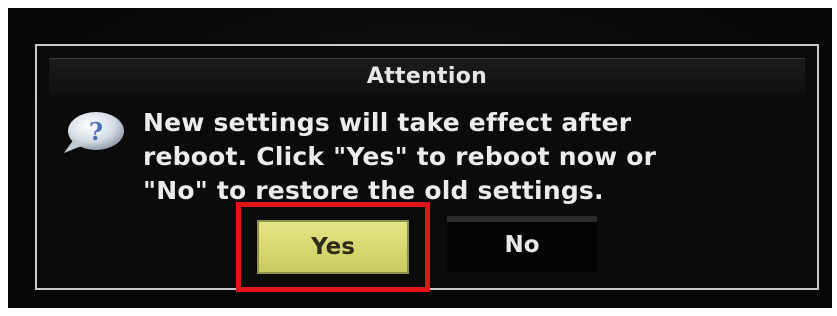 The width and height of the screenshot is (837, 316). I want to click on dialog-title: Attention, so click(427, 76).